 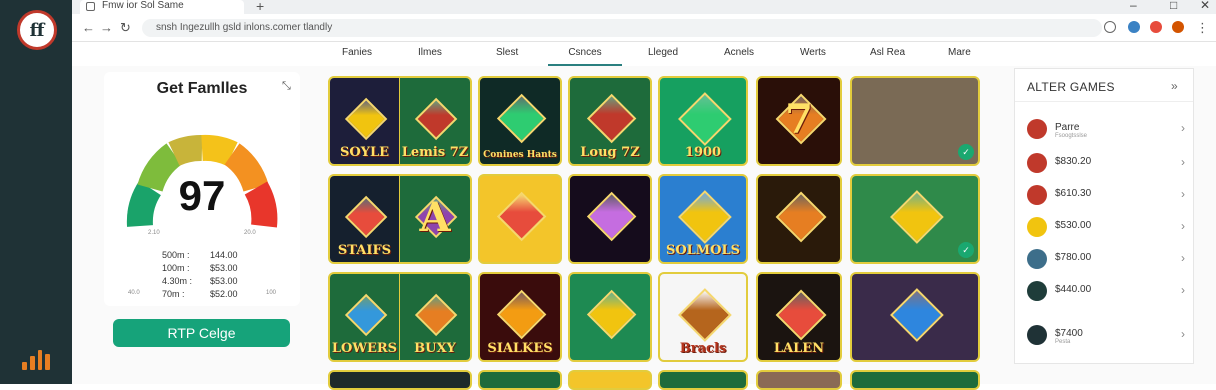 I want to click on game-tile: 1900, so click(x=703, y=121).